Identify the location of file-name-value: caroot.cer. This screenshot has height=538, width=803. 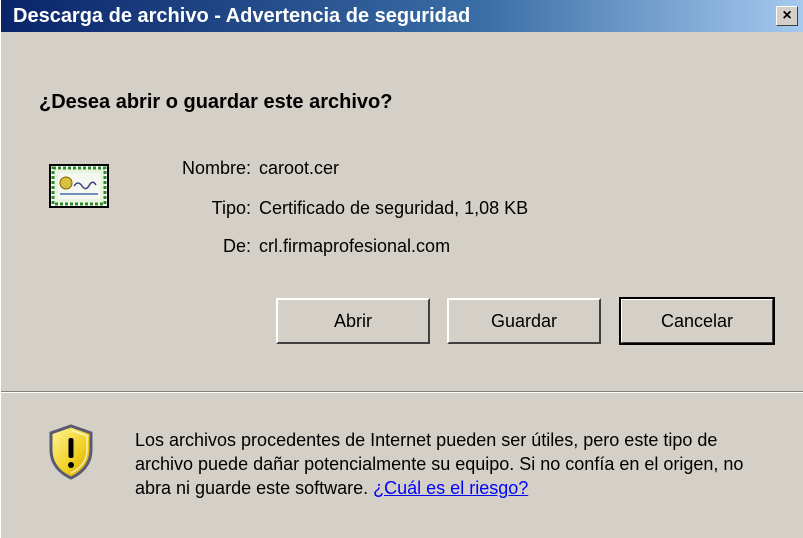
(299, 168).